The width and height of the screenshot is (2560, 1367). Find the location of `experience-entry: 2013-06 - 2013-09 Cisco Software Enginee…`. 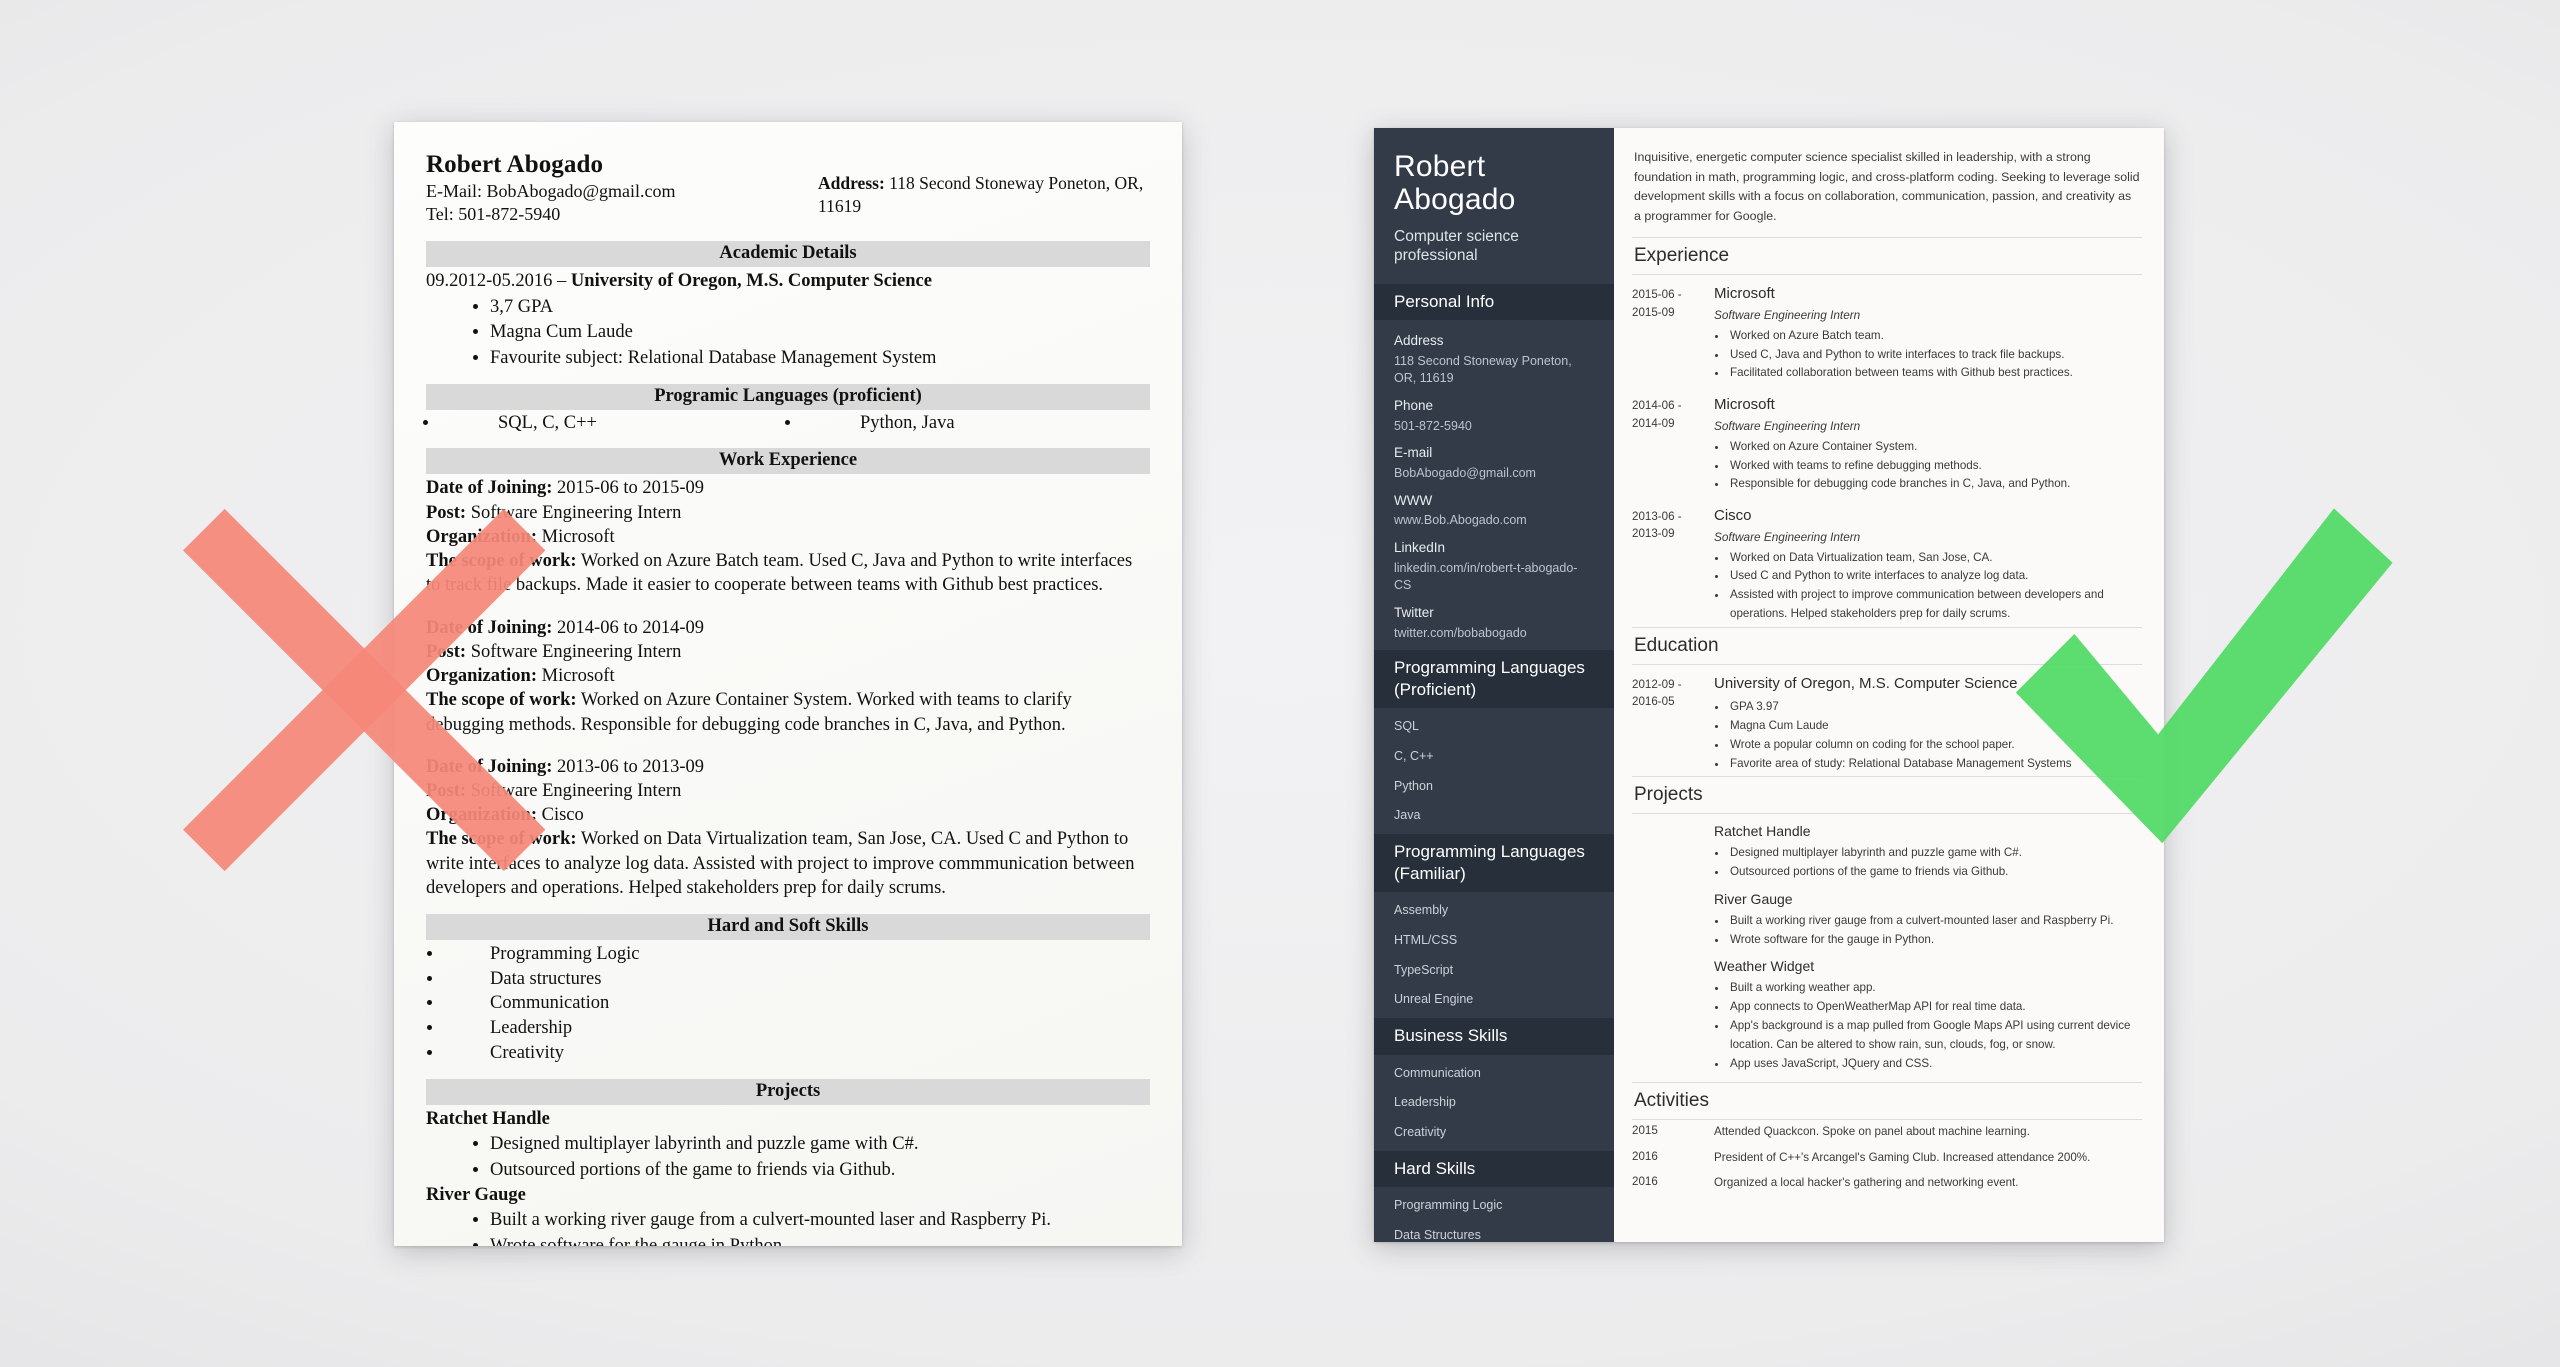

experience-entry: 2013-06 - 2013-09 Cisco Software Enginee… is located at coordinates (1887, 562).